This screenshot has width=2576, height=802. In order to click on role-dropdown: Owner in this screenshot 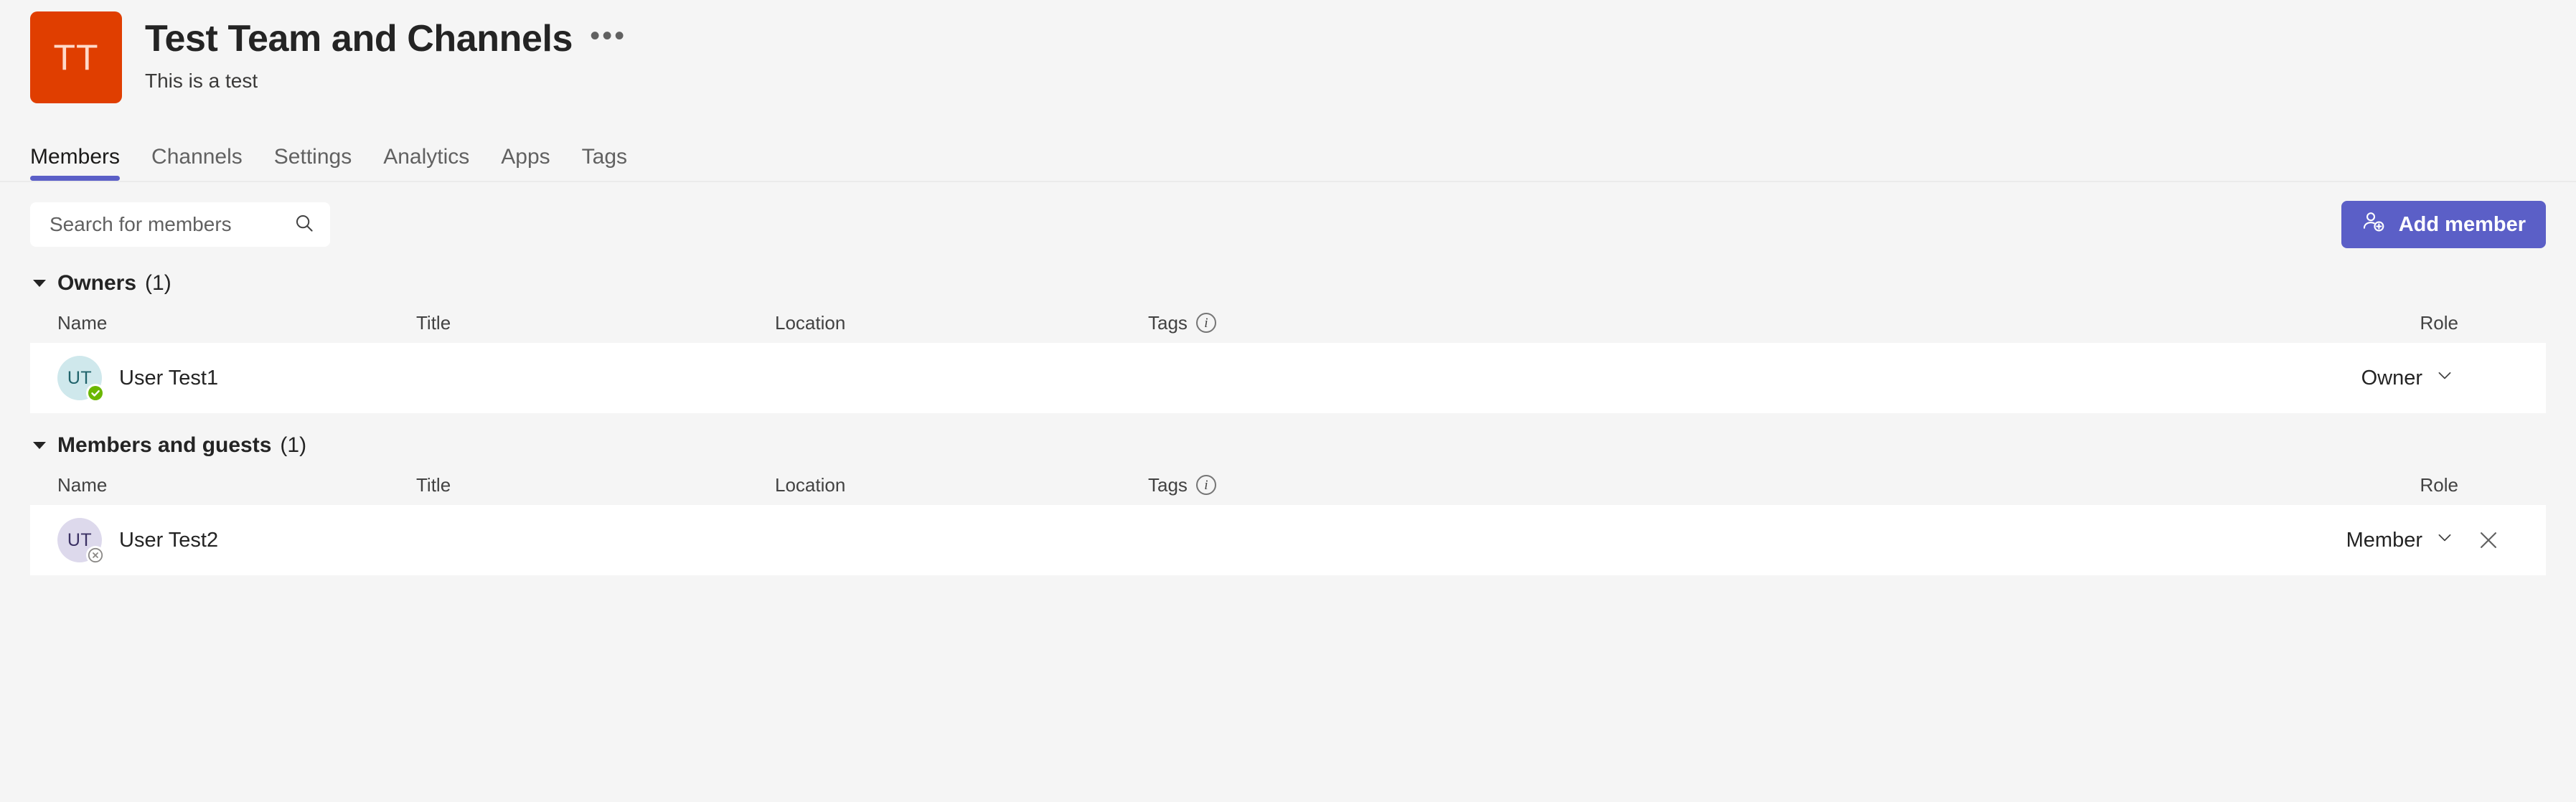, I will do `click(2407, 378)`.